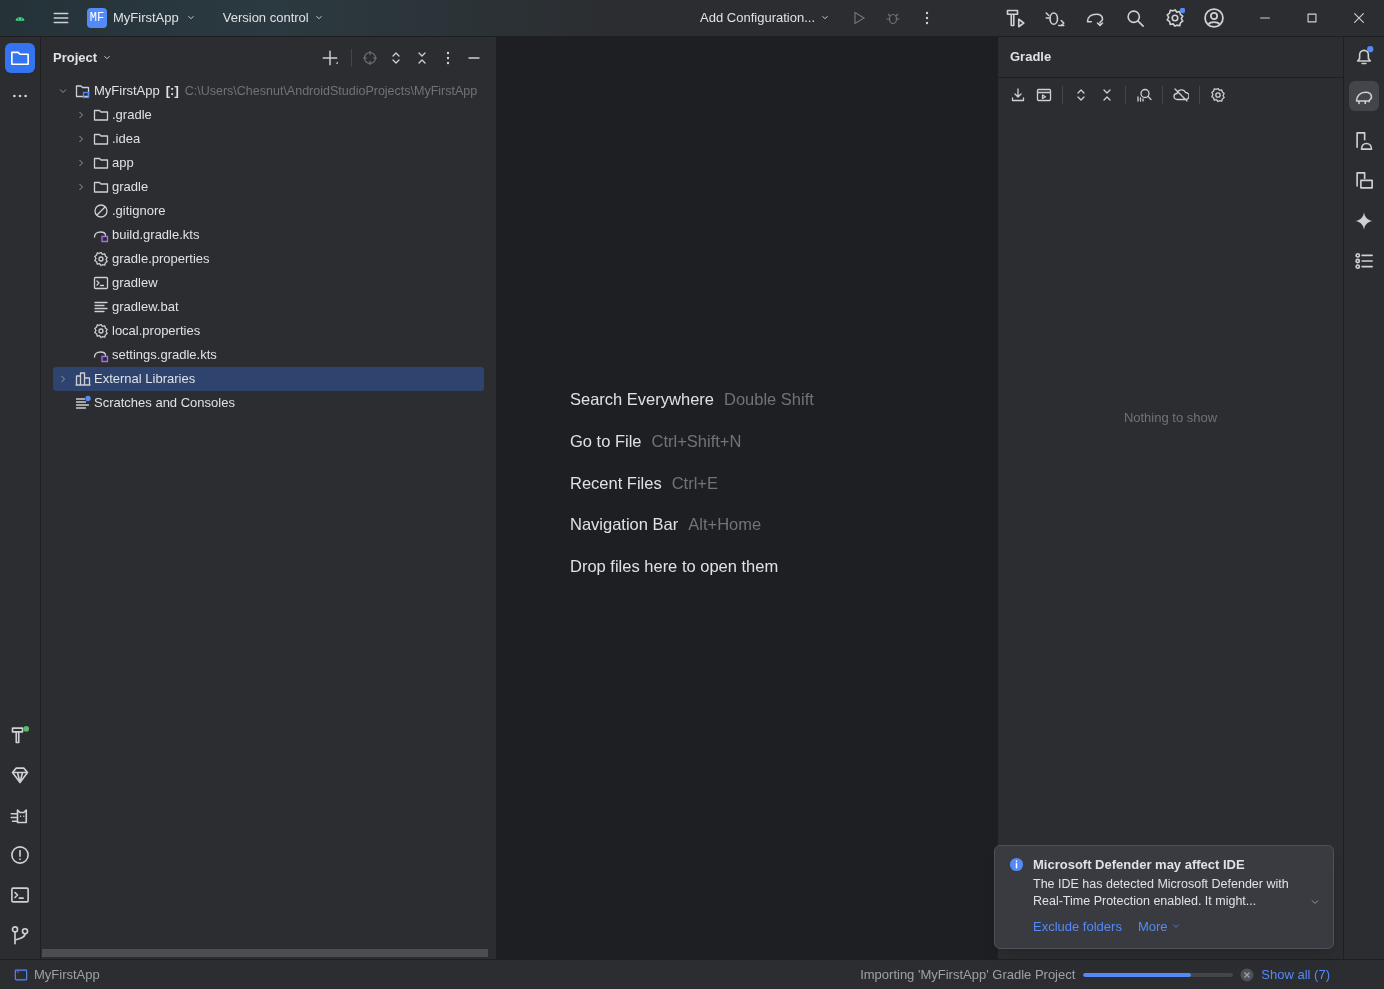  What do you see at coordinates (1364, 221) in the screenshot?
I see `sparkle-icon` at bounding box center [1364, 221].